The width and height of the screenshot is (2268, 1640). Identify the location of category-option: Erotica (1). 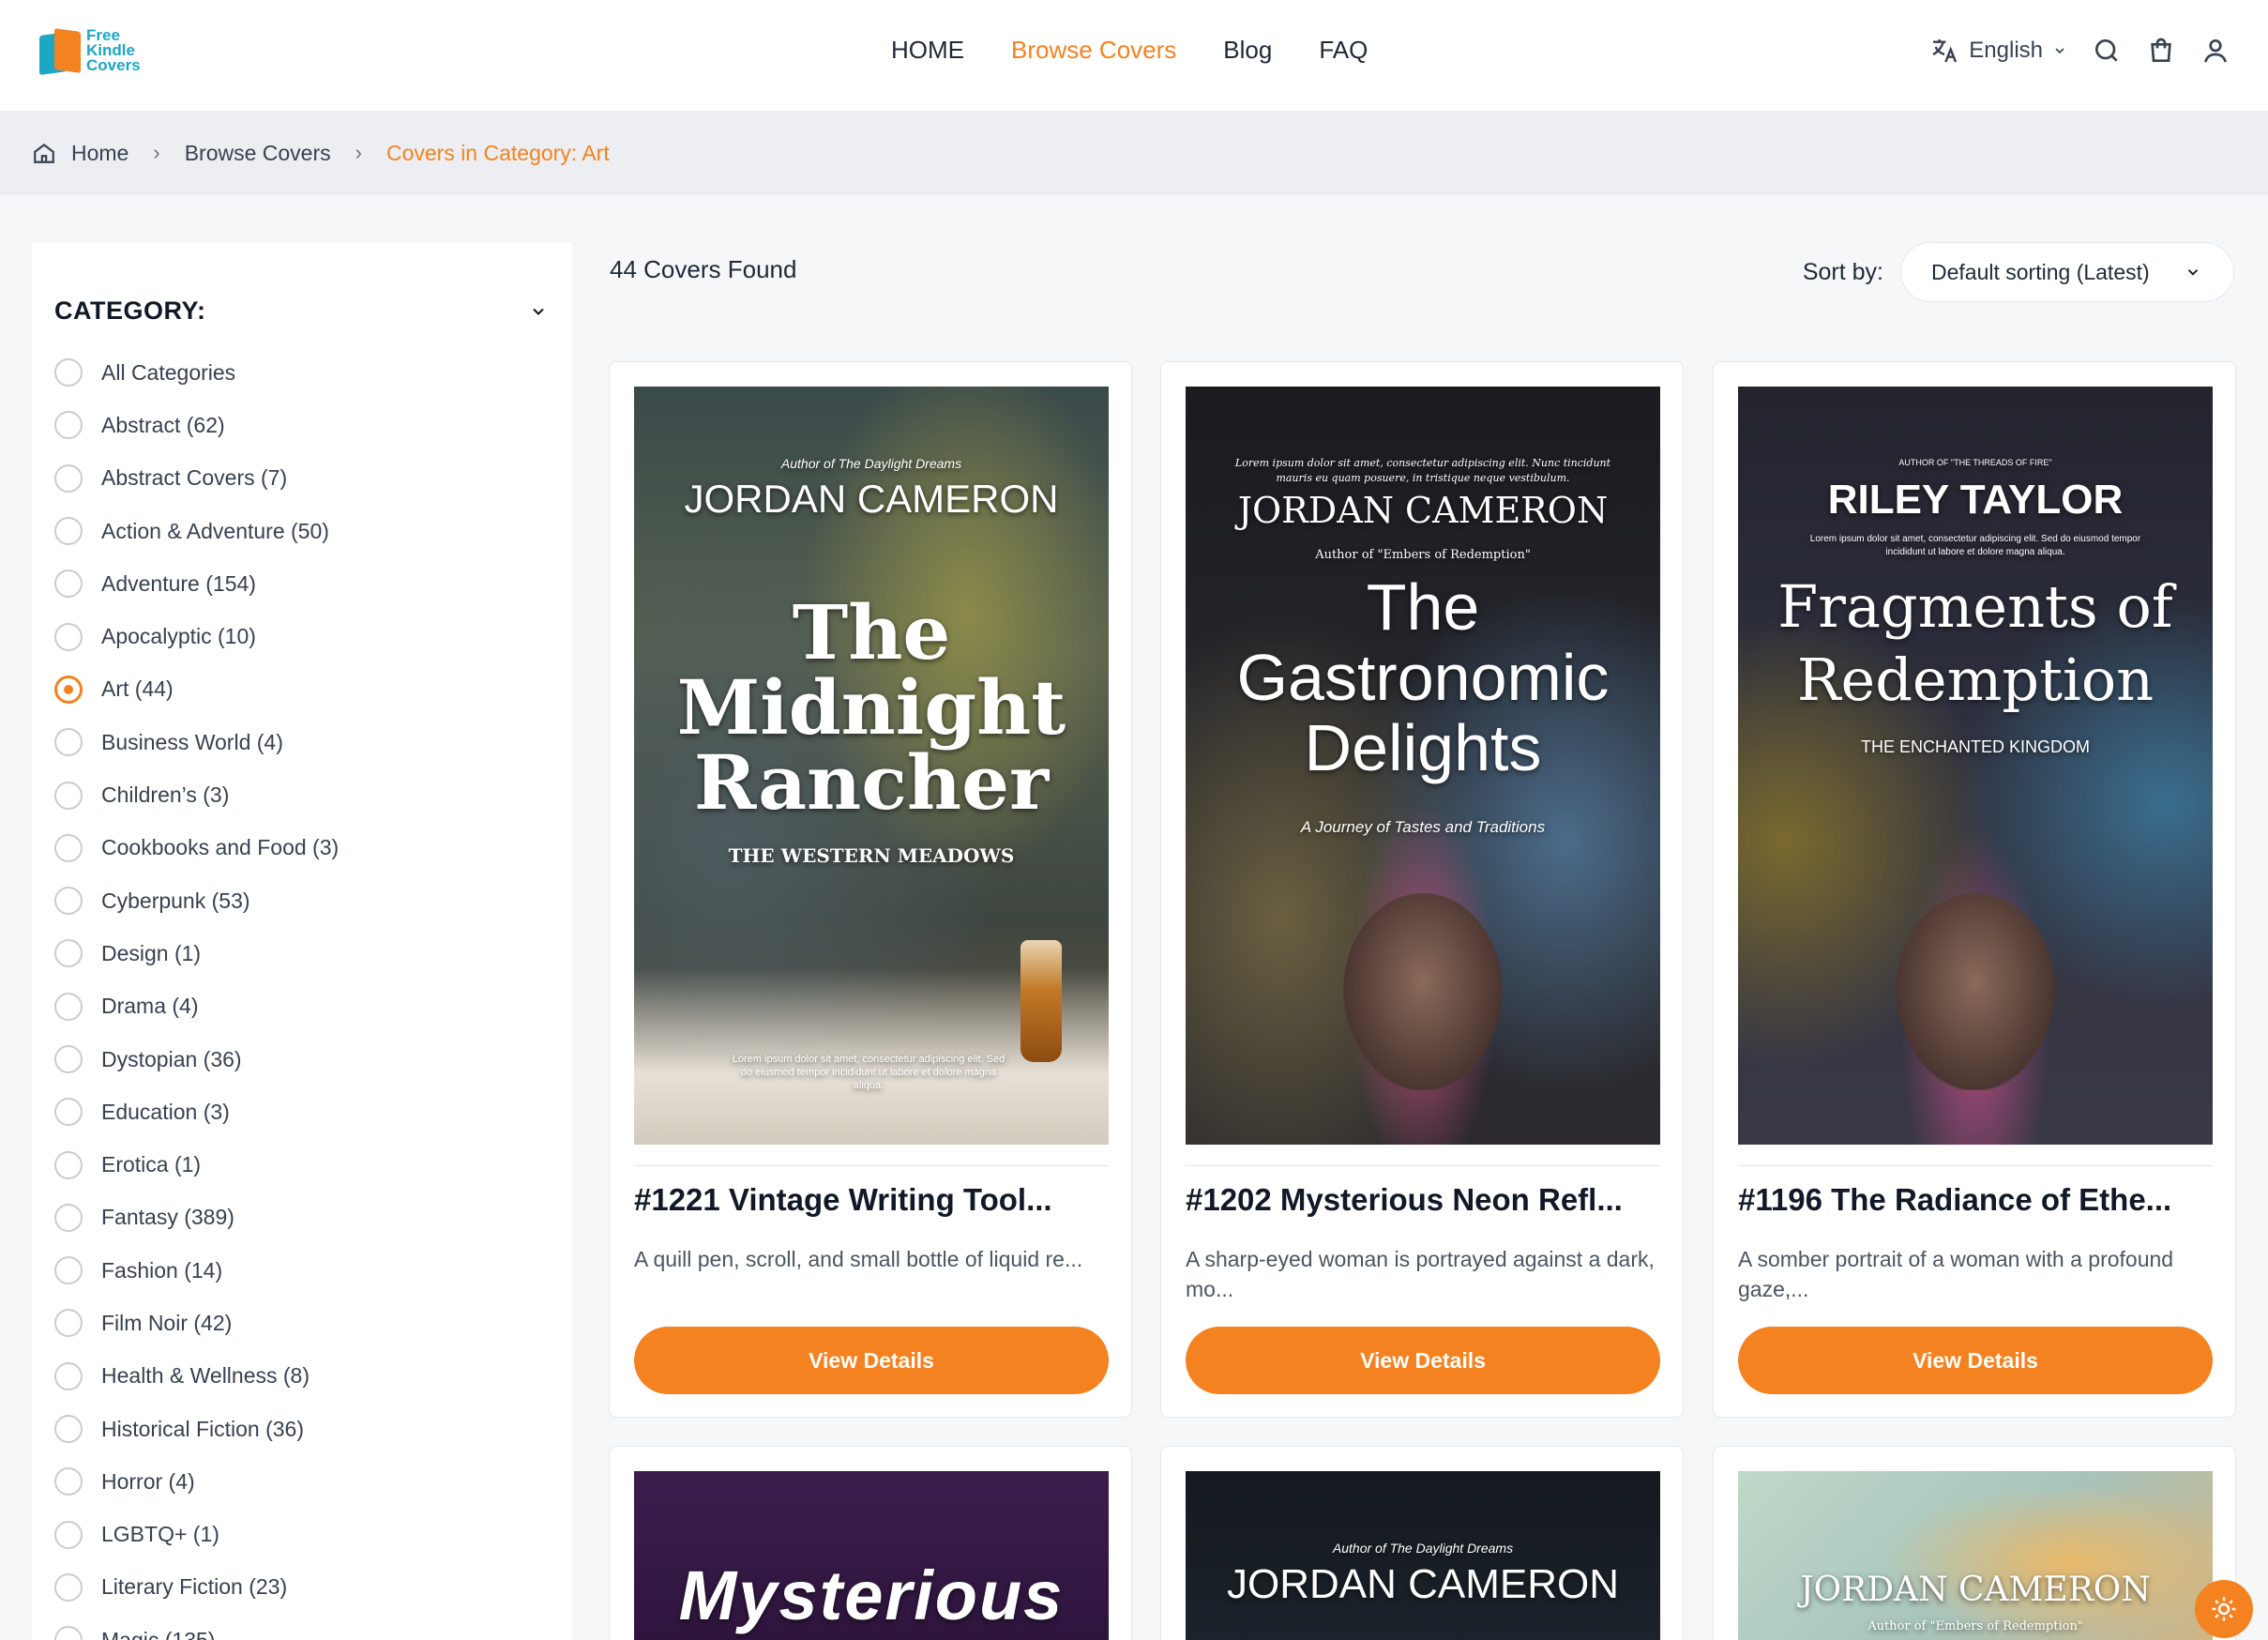
(302, 1164).